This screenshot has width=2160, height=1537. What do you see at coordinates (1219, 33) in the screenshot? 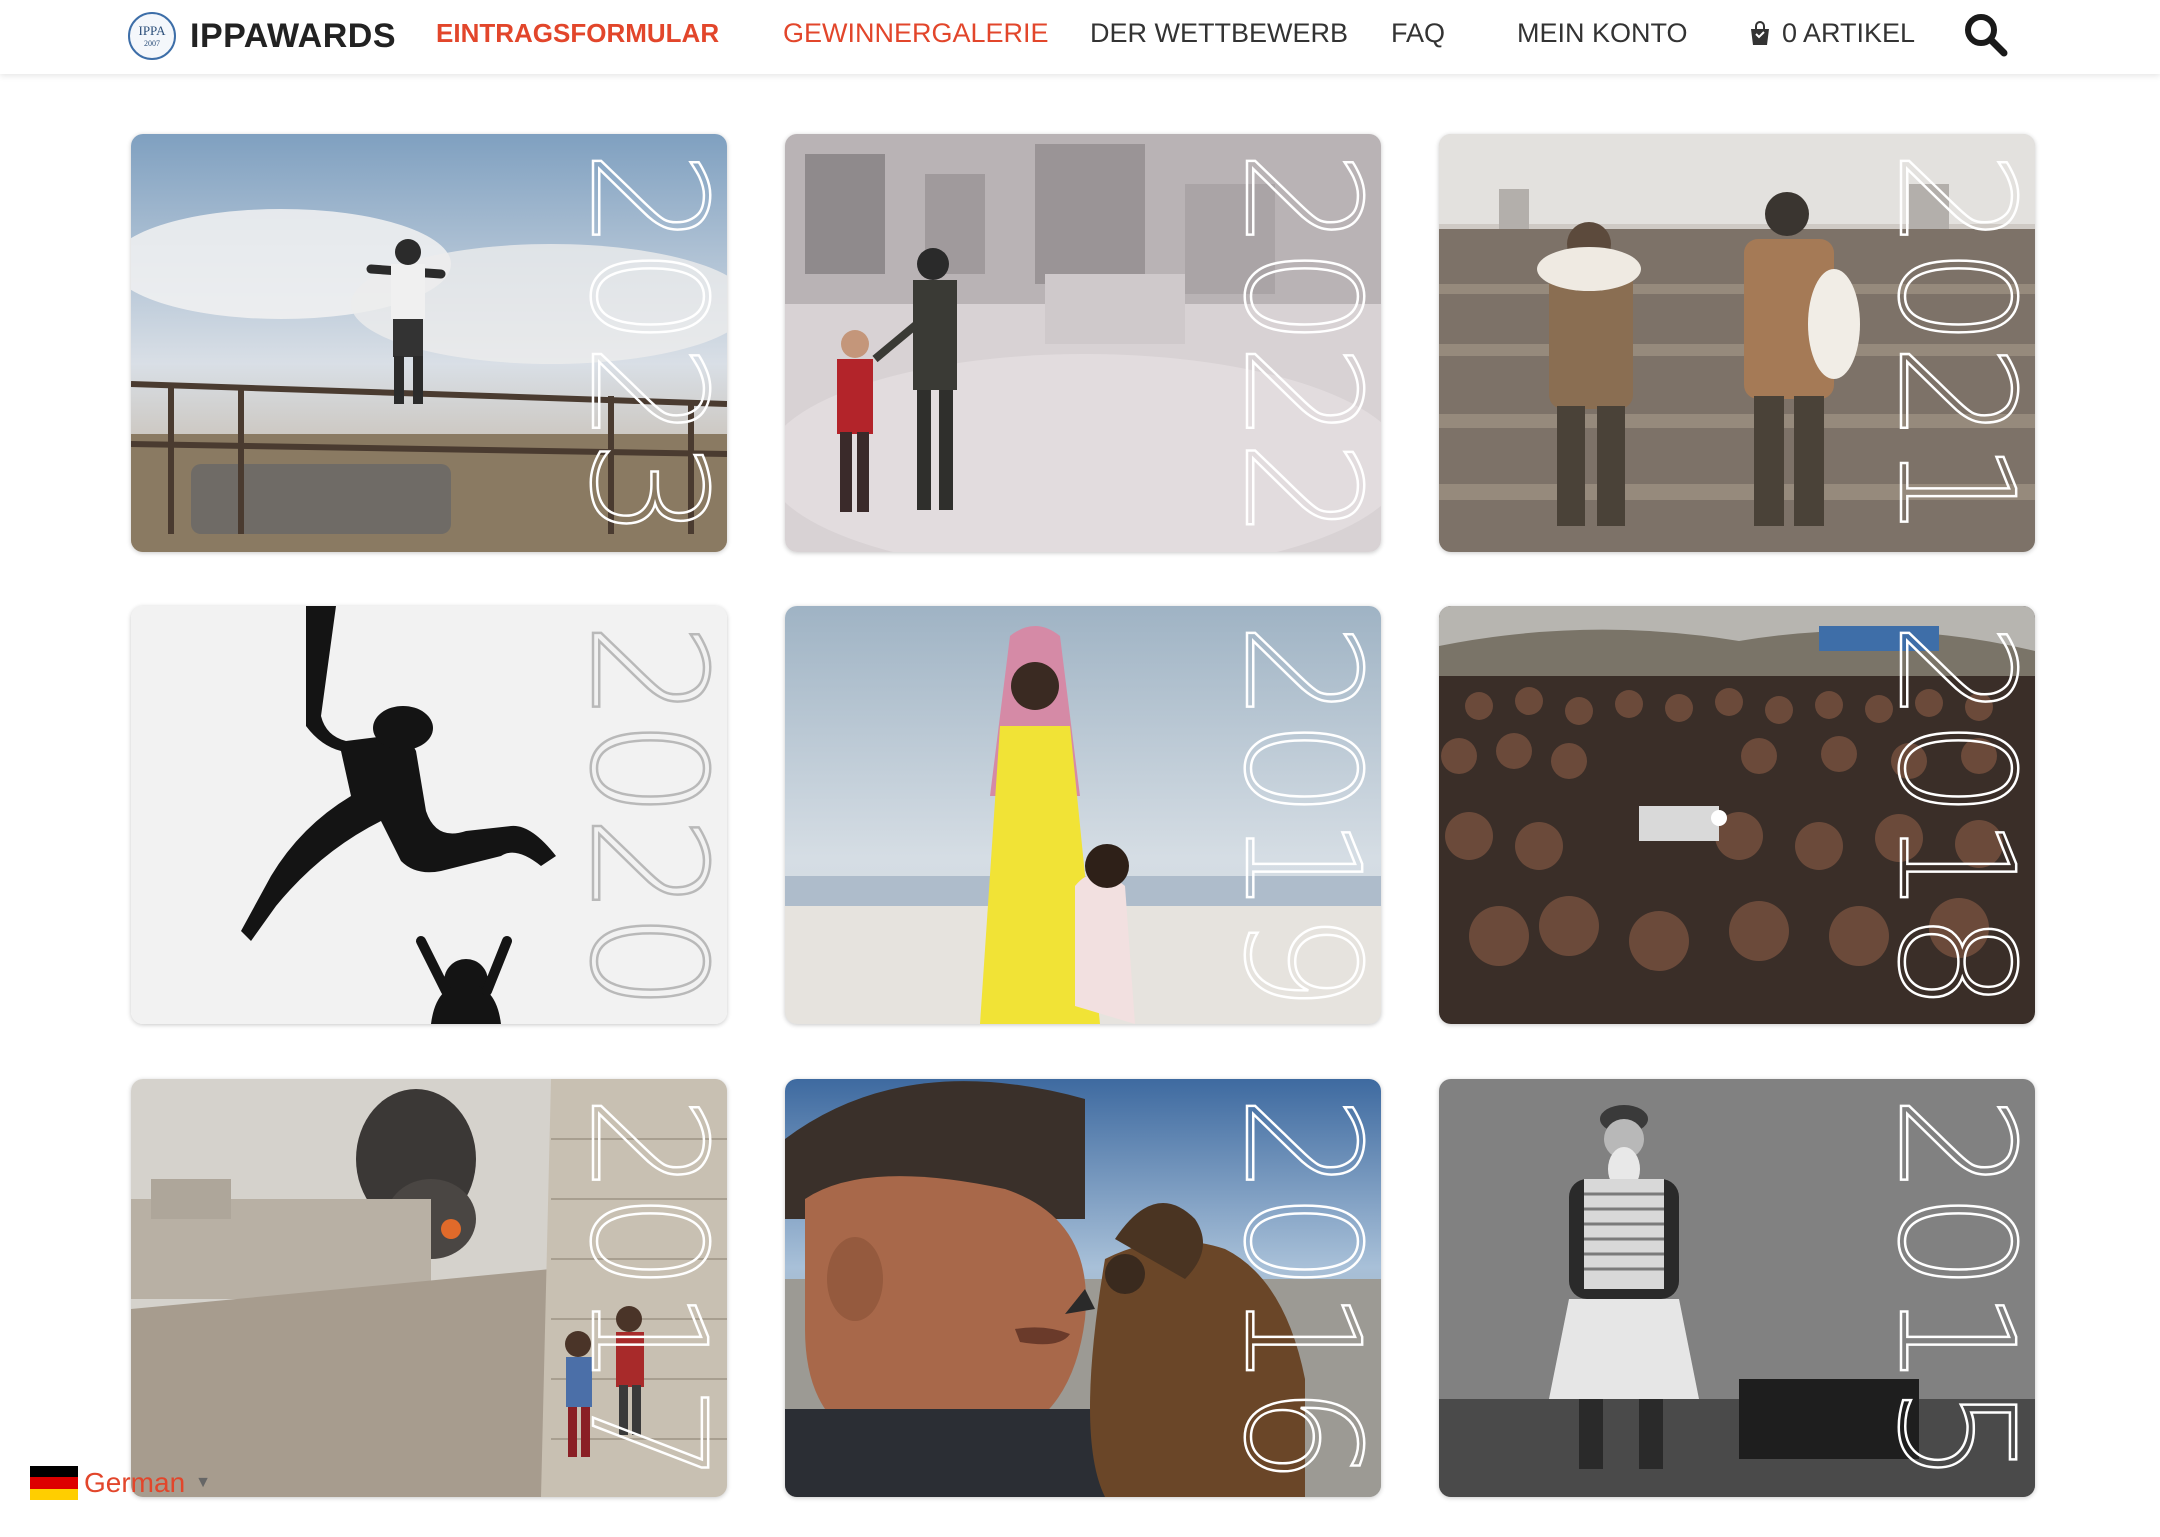
I see `nav-the-contest: DER WETTBEWERB` at bounding box center [1219, 33].